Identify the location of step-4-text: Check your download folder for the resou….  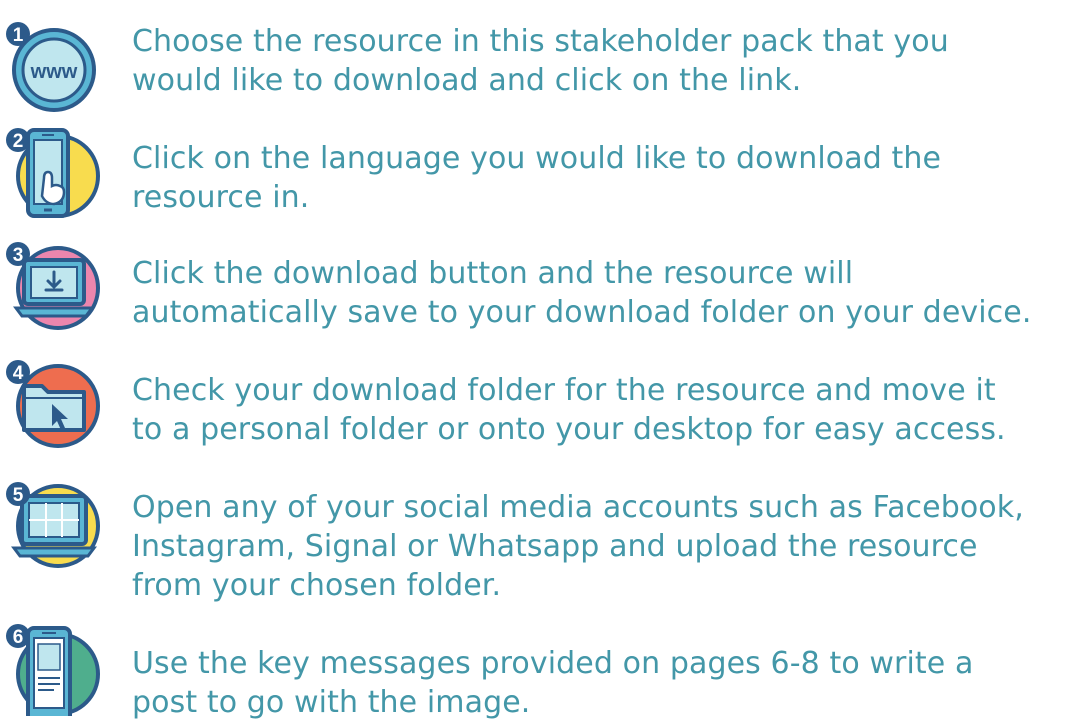
(597, 410).